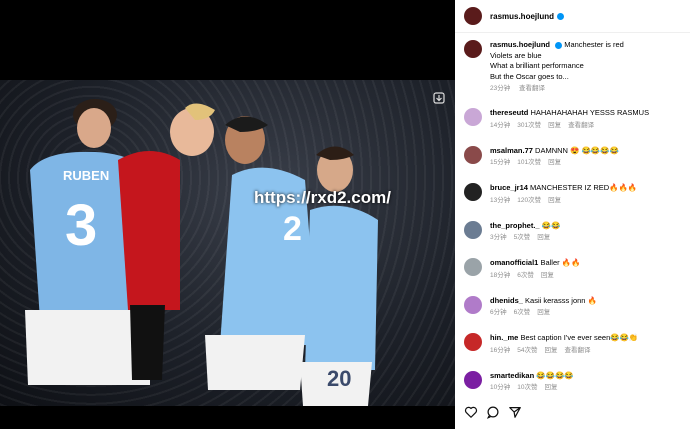 This screenshot has width=690, height=429. I want to click on comment-username: the_prophet._, so click(515, 225).